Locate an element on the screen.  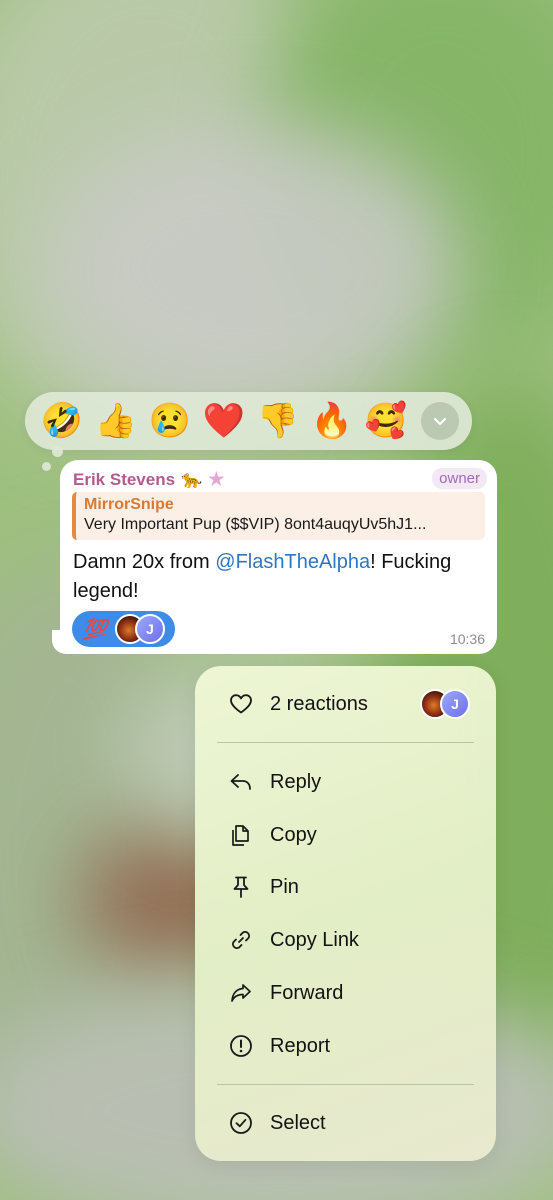
picker-tail-dot-small is located at coordinates (46, 466).